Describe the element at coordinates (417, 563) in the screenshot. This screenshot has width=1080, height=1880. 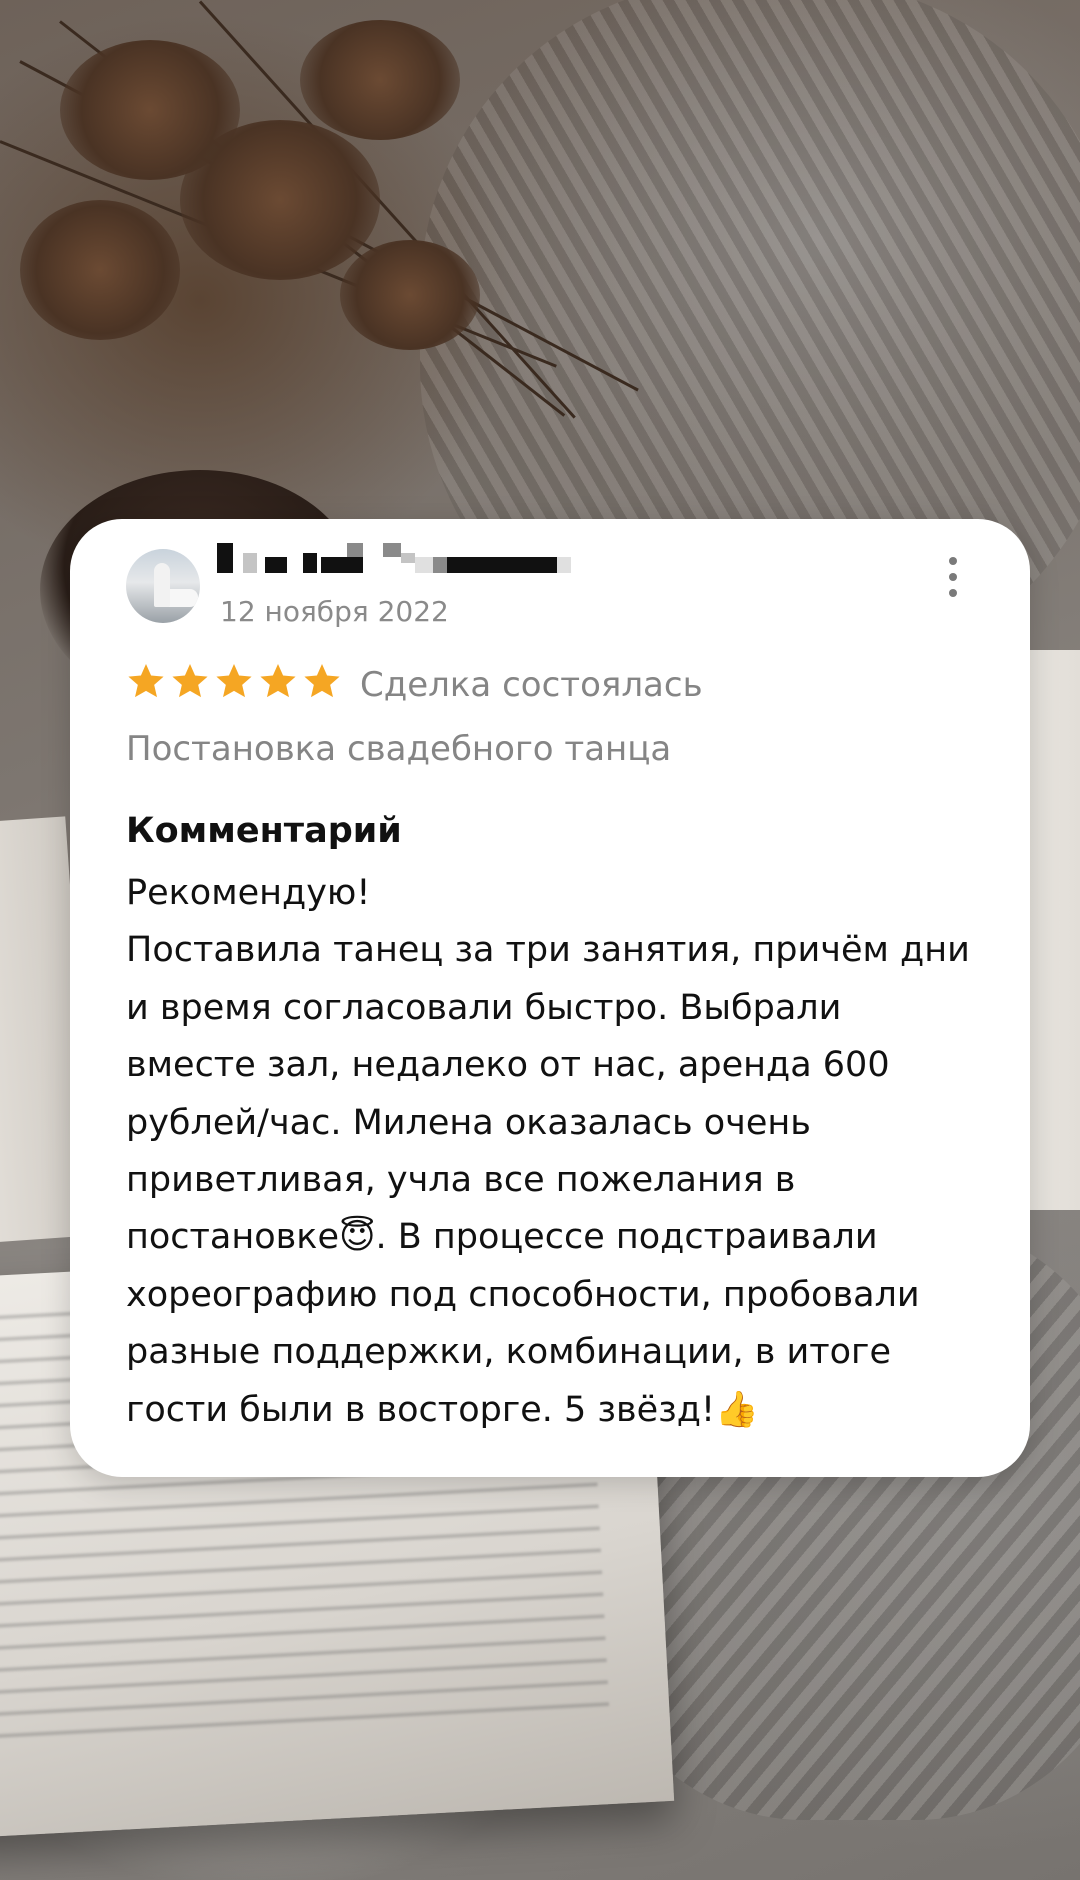
I see `reviewer-name-redacted` at that location.